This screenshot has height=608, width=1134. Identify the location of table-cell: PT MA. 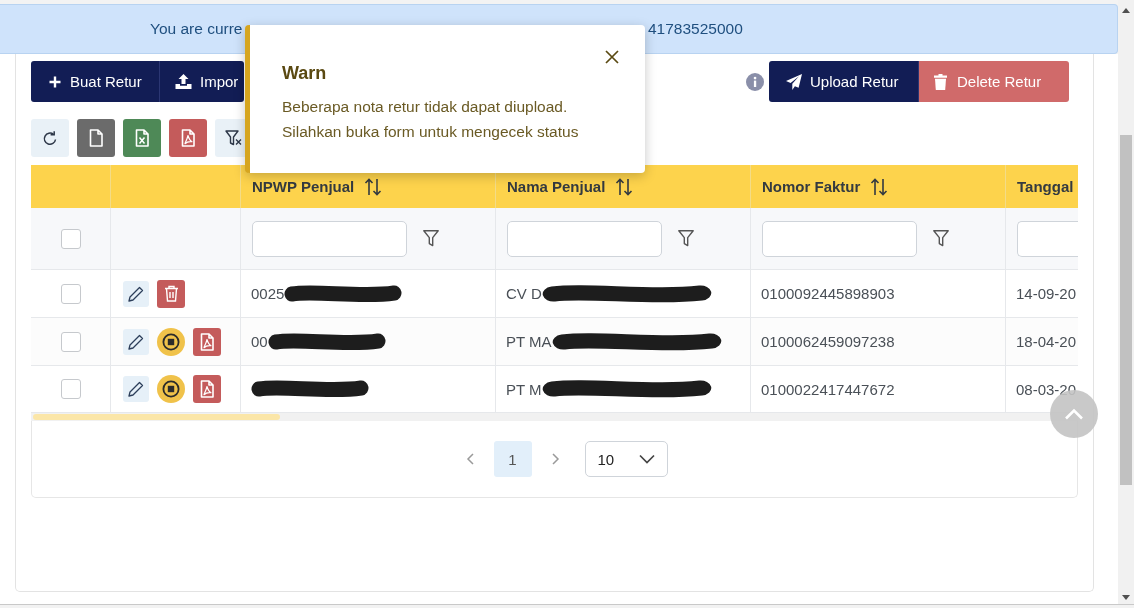
(529, 341).